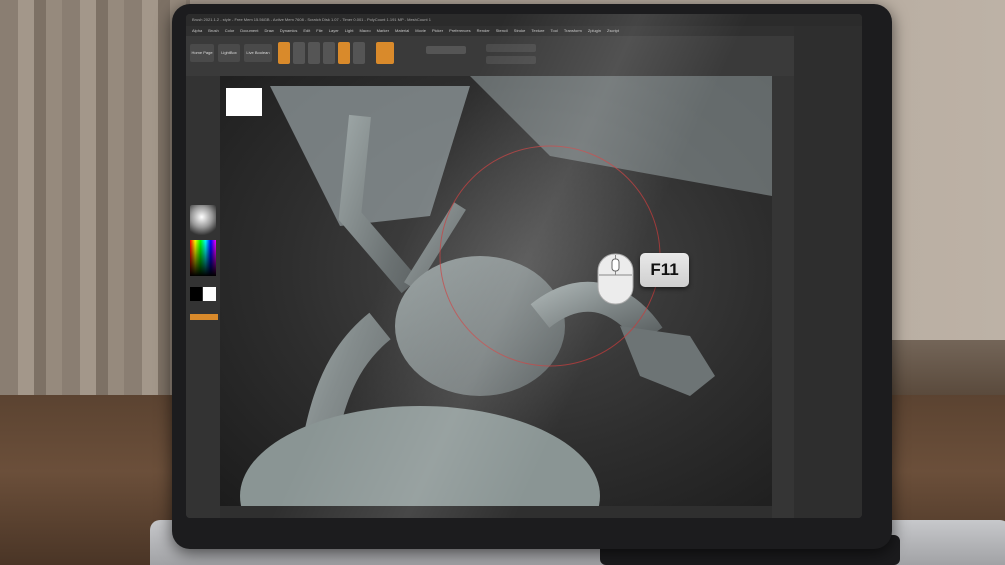  What do you see at coordinates (383, 31) in the screenshot?
I see `menu-item-marker: Marker` at bounding box center [383, 31].